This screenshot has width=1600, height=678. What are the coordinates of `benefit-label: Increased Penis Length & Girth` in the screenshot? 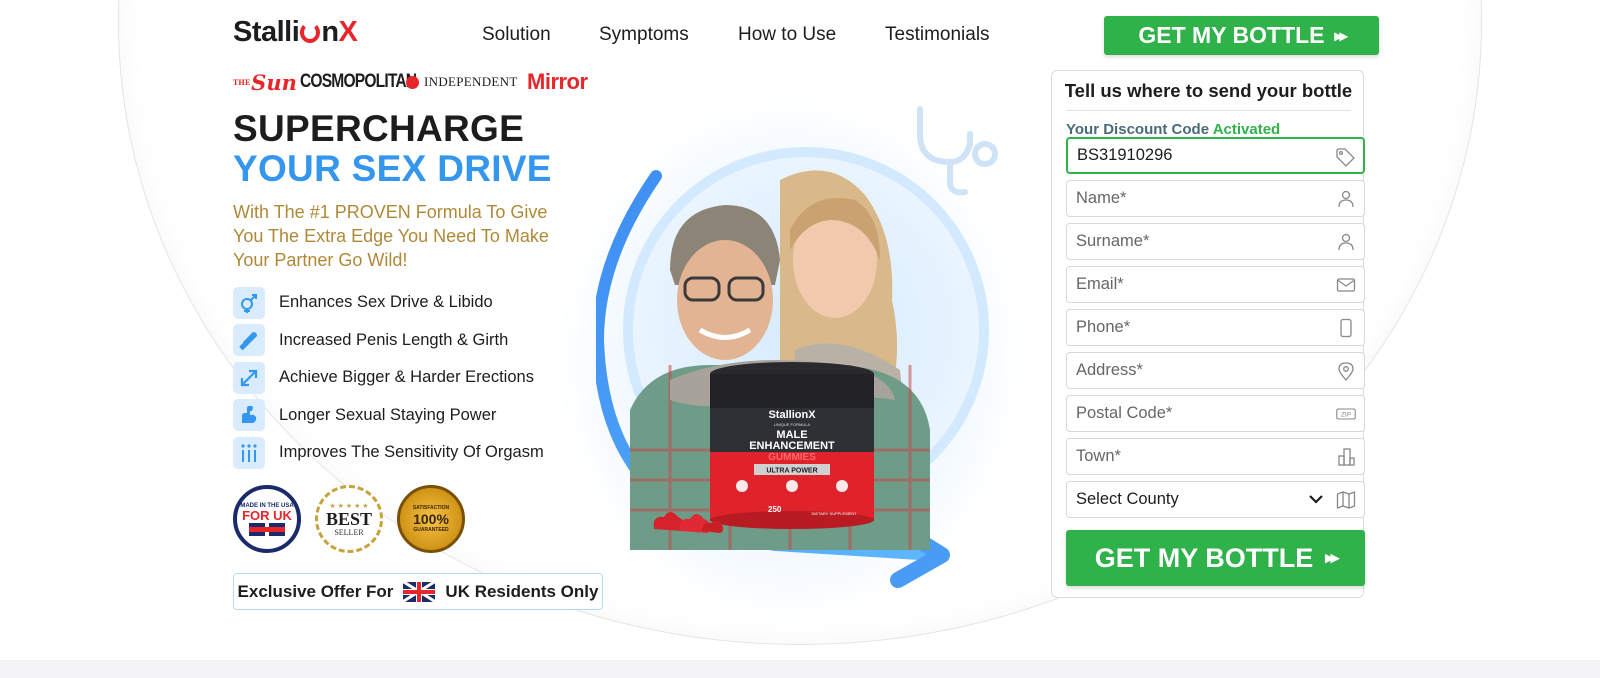 It's located at (394, 339).